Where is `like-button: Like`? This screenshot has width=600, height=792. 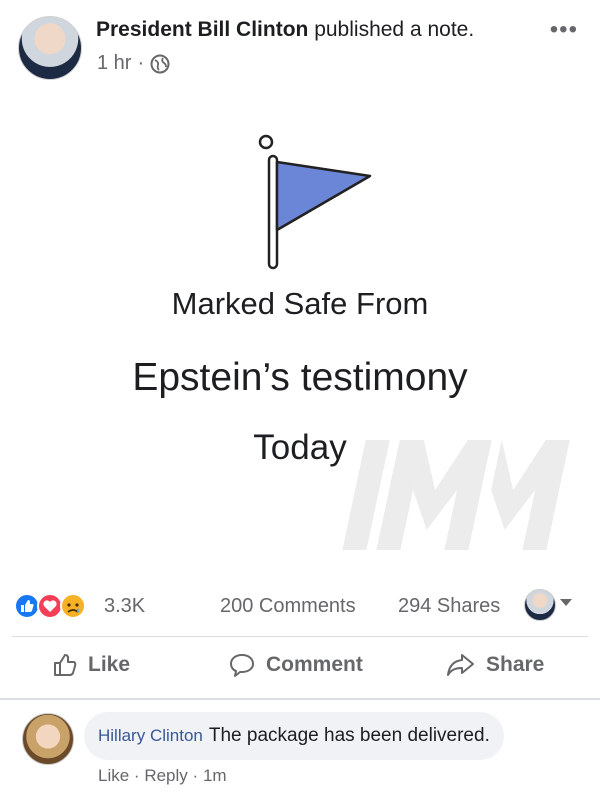
like-button: Like is located at coordinates (91, 665).